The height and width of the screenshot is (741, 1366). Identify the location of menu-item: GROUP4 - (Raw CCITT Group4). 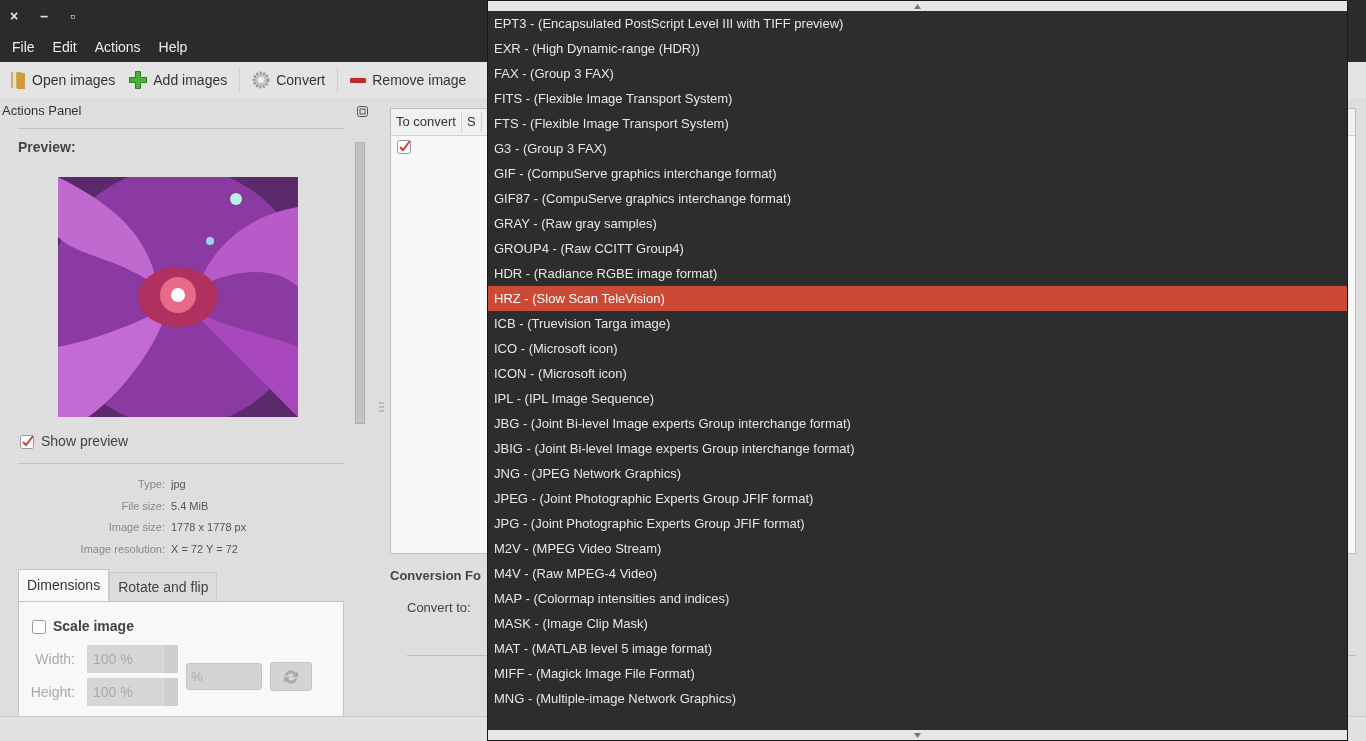
(917, 248).